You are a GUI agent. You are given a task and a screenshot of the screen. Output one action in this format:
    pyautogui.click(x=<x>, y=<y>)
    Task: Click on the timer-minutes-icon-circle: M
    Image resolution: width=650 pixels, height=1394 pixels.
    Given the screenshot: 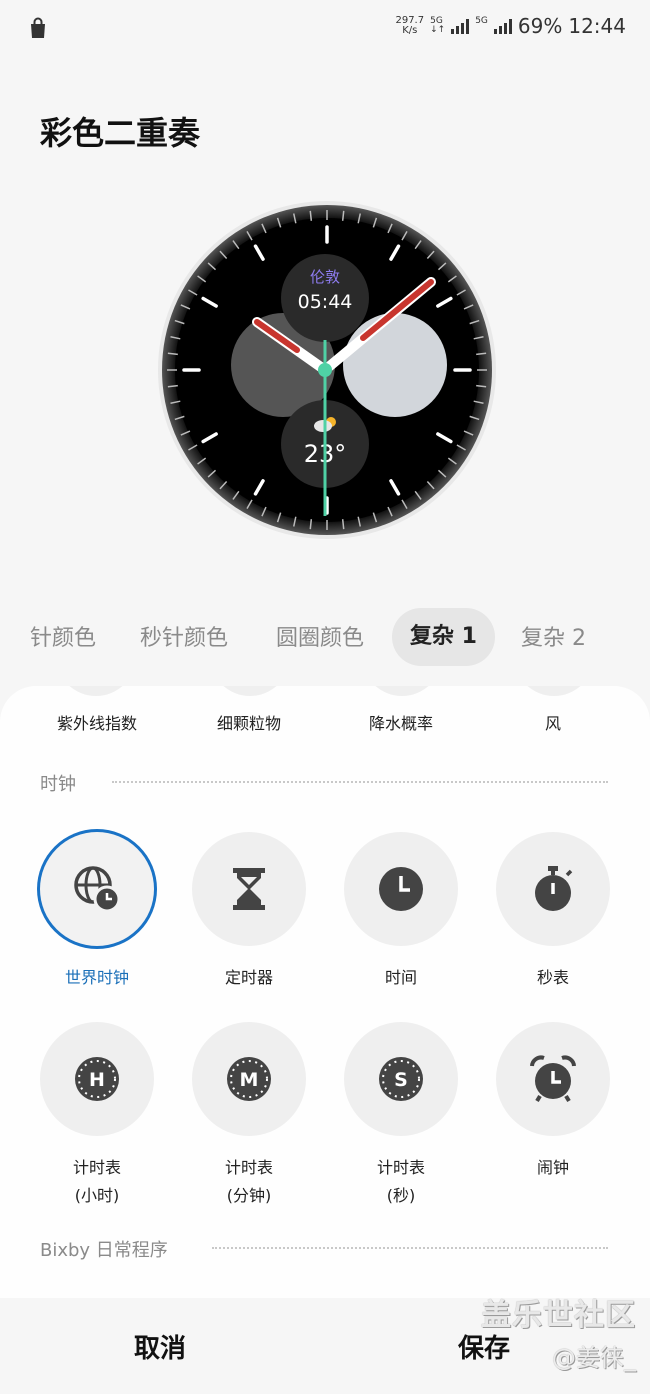 What is the action you would take?
    pyautogui.click(x=249, y=1079)
    